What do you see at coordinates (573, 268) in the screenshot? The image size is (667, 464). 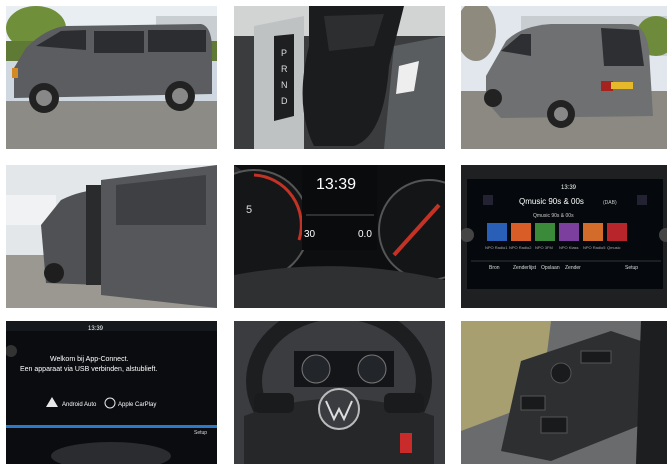 I see `menu-zender: Zender` at bounding box center [573, 268].